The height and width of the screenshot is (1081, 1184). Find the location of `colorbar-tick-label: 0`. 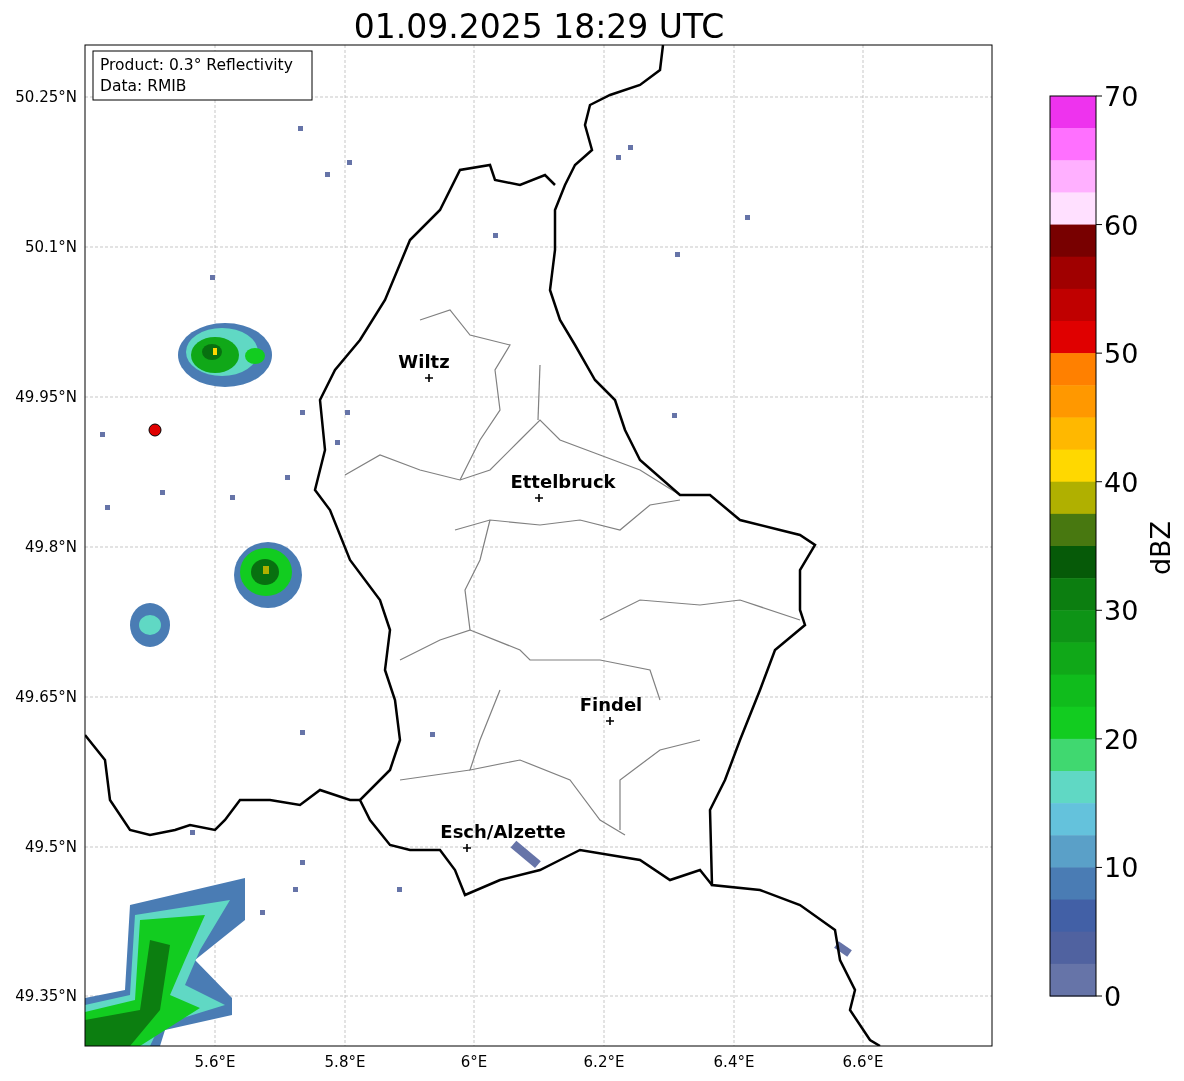

colorbar-tick-label: 0 is located at coordinates (1113, 996).